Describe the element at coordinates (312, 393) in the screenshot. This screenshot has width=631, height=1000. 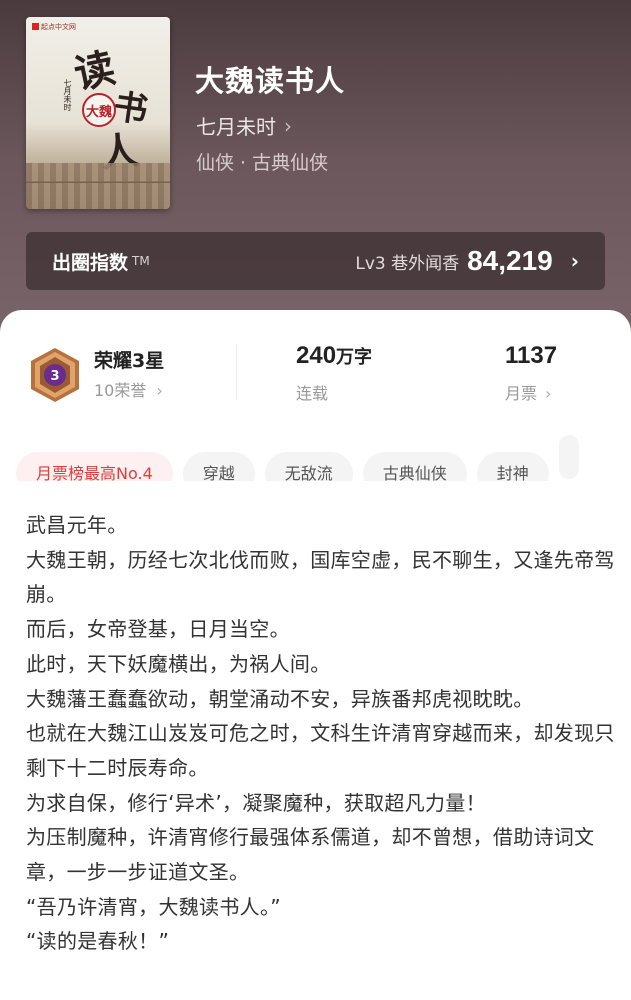
I see `status-label: 连载` at that location.